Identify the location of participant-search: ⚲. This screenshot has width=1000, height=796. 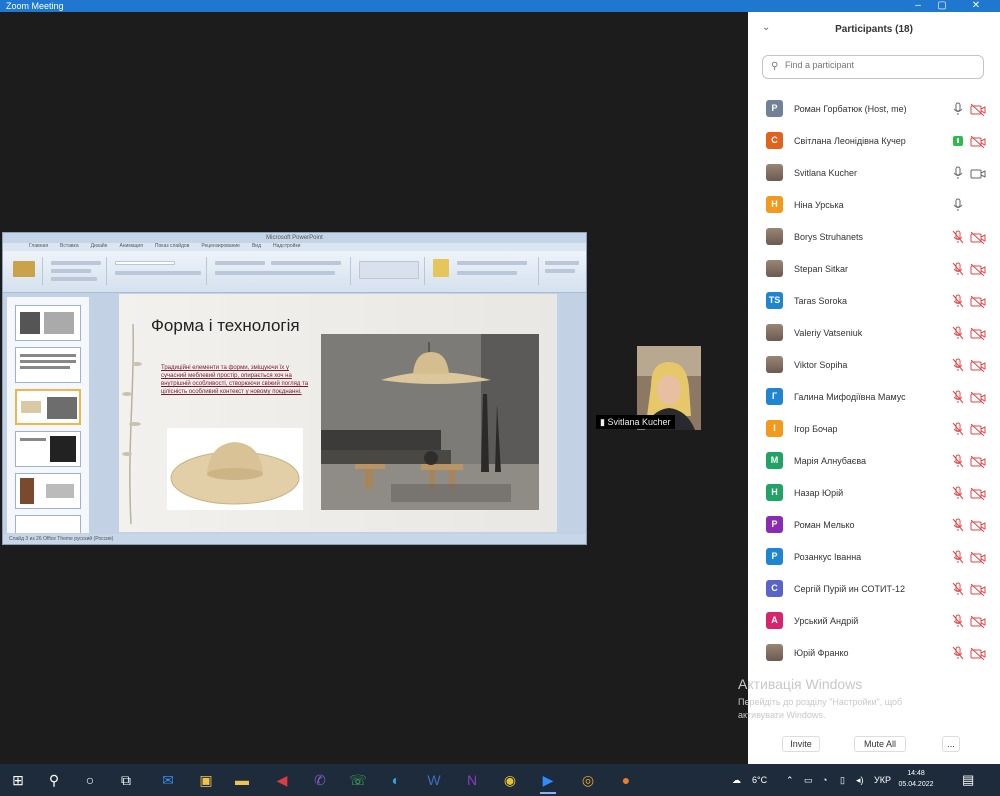
(873, 67).